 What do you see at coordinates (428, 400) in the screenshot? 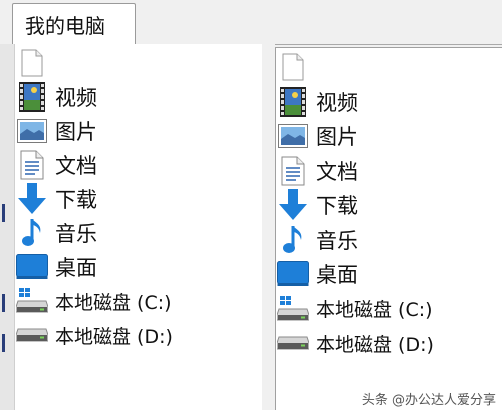
I see `watermark: 头条 @办公达人爱分享` at bounding box center [428, 400].